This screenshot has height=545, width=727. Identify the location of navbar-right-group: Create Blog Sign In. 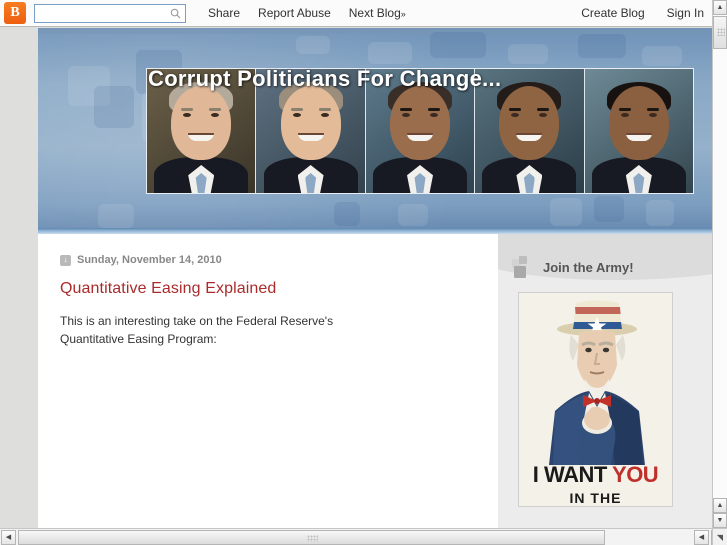
(635, 13).